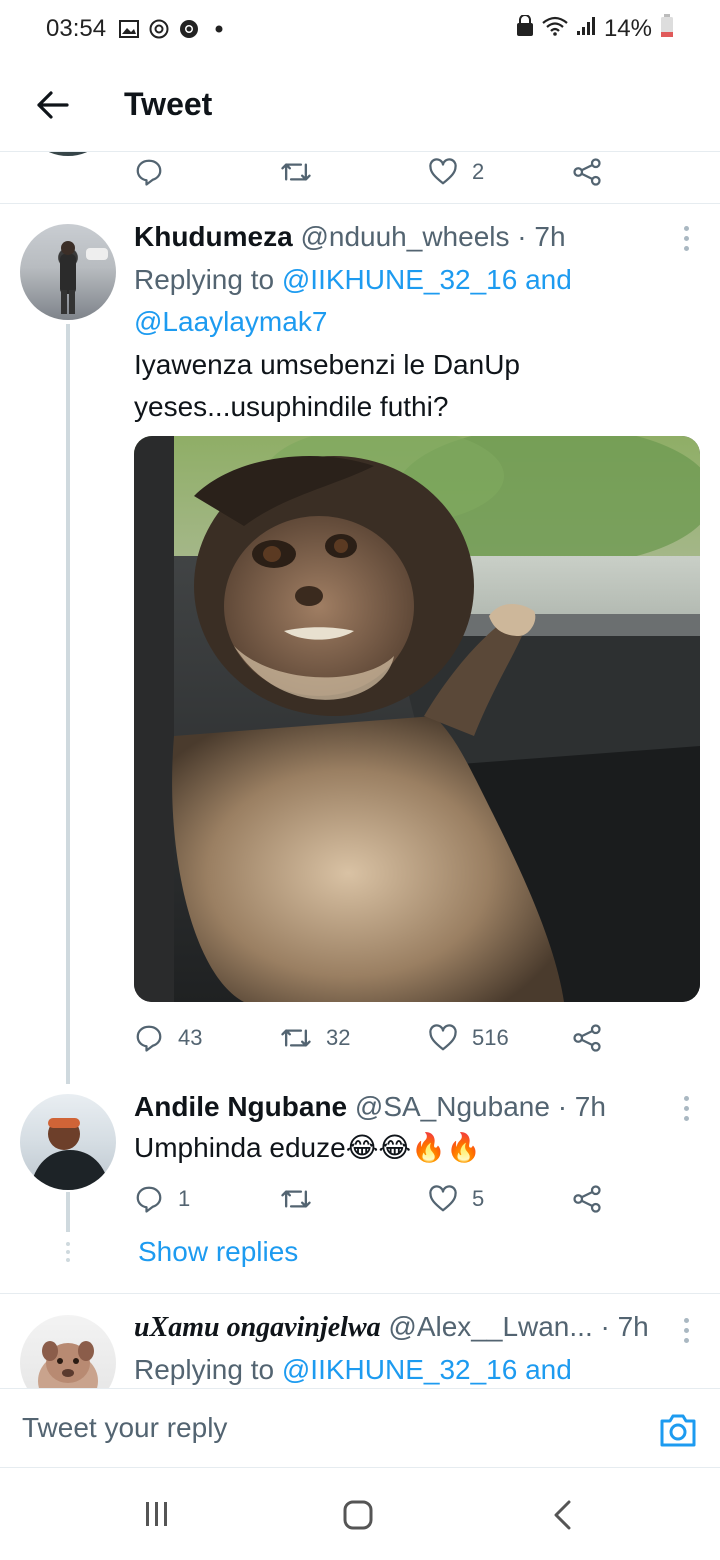 Image resolution: width=720 pixels, height=1560 pixels. Describe the element at coordinates (213, 236) in the screenshot. I see `display-name: Khudumeza` at that location.